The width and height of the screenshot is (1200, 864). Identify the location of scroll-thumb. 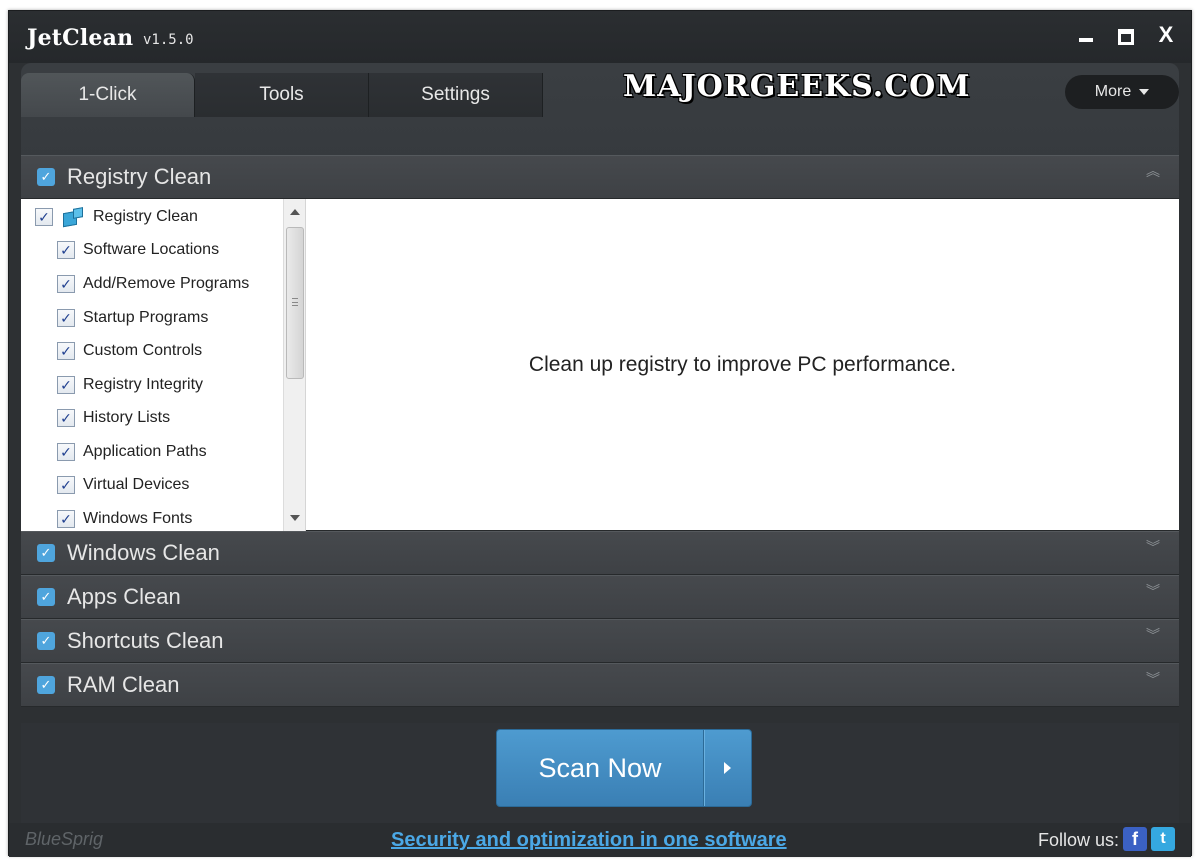
(295, 303).